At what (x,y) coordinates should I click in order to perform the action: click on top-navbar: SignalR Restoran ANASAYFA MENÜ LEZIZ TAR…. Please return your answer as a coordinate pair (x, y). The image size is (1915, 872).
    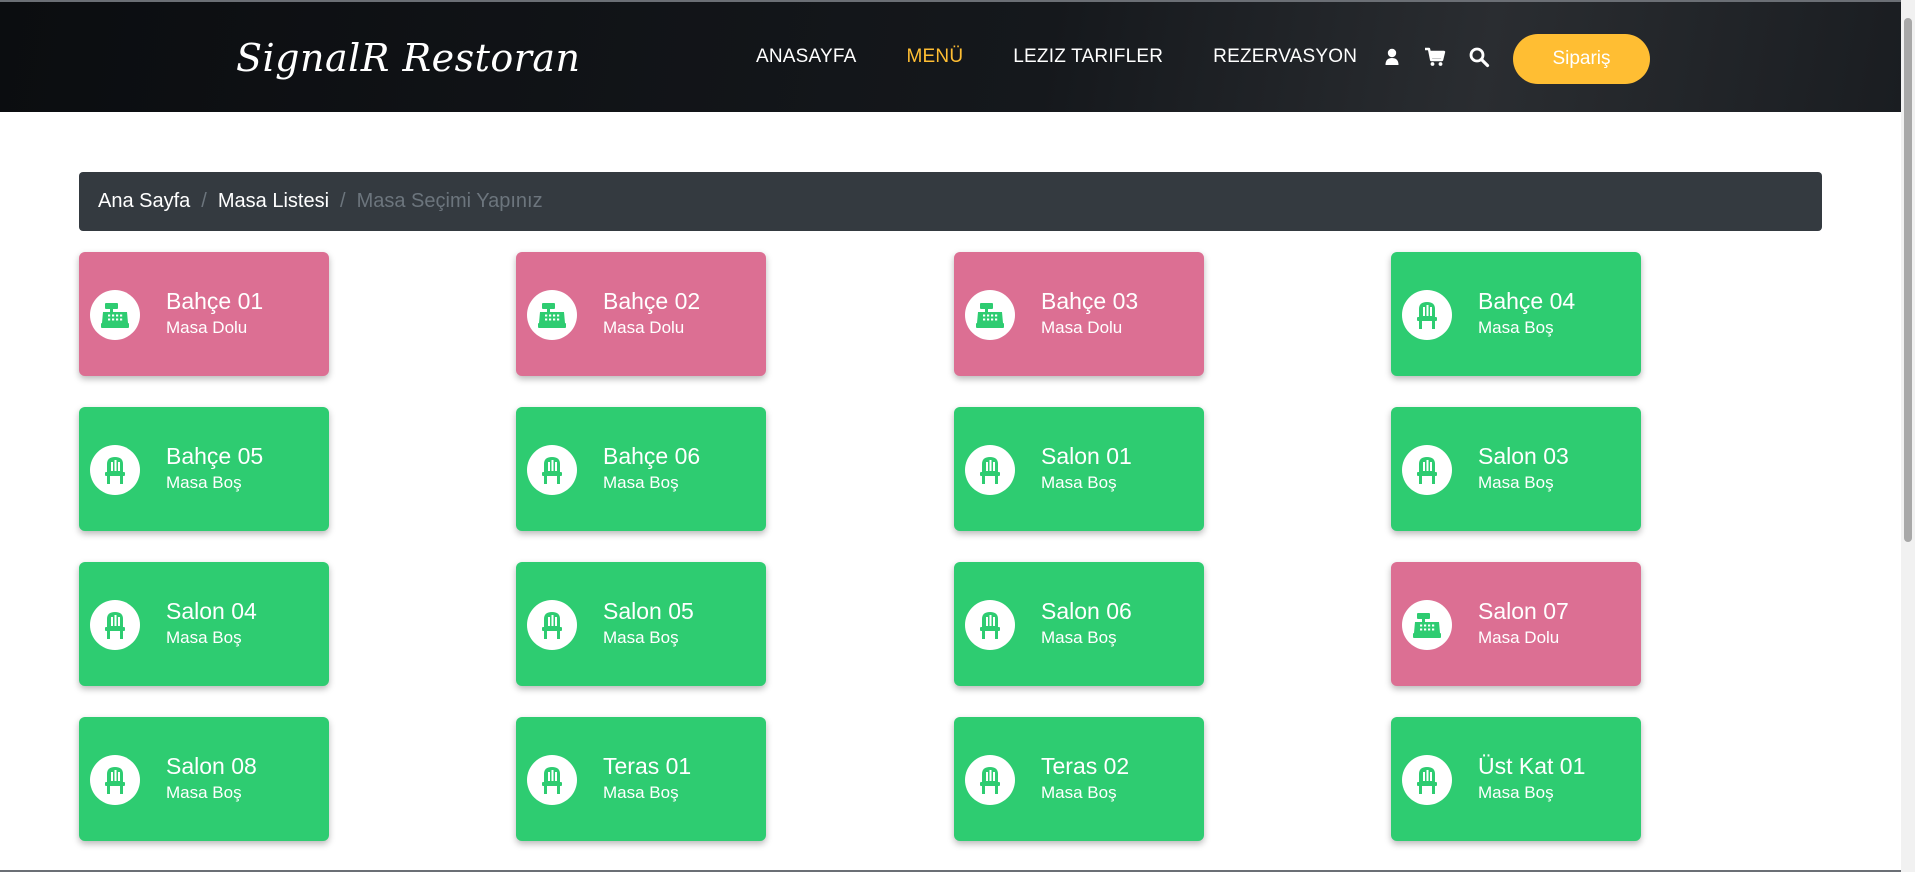
    Looking at the image, I should click on (950, 56).